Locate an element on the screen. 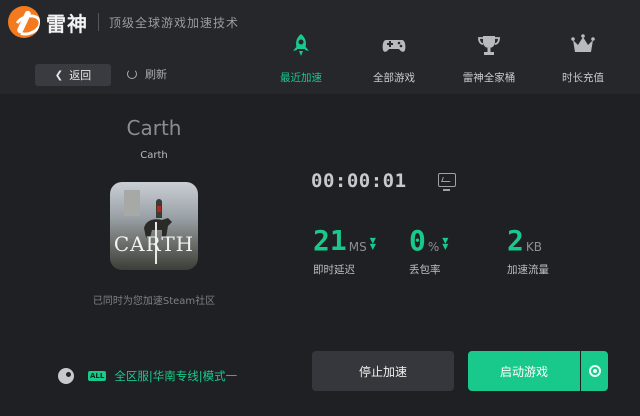 Image resolution: width=640 pixels, height=416 pixels. game-subtitle: Carth is located at coordinates (154, 155).